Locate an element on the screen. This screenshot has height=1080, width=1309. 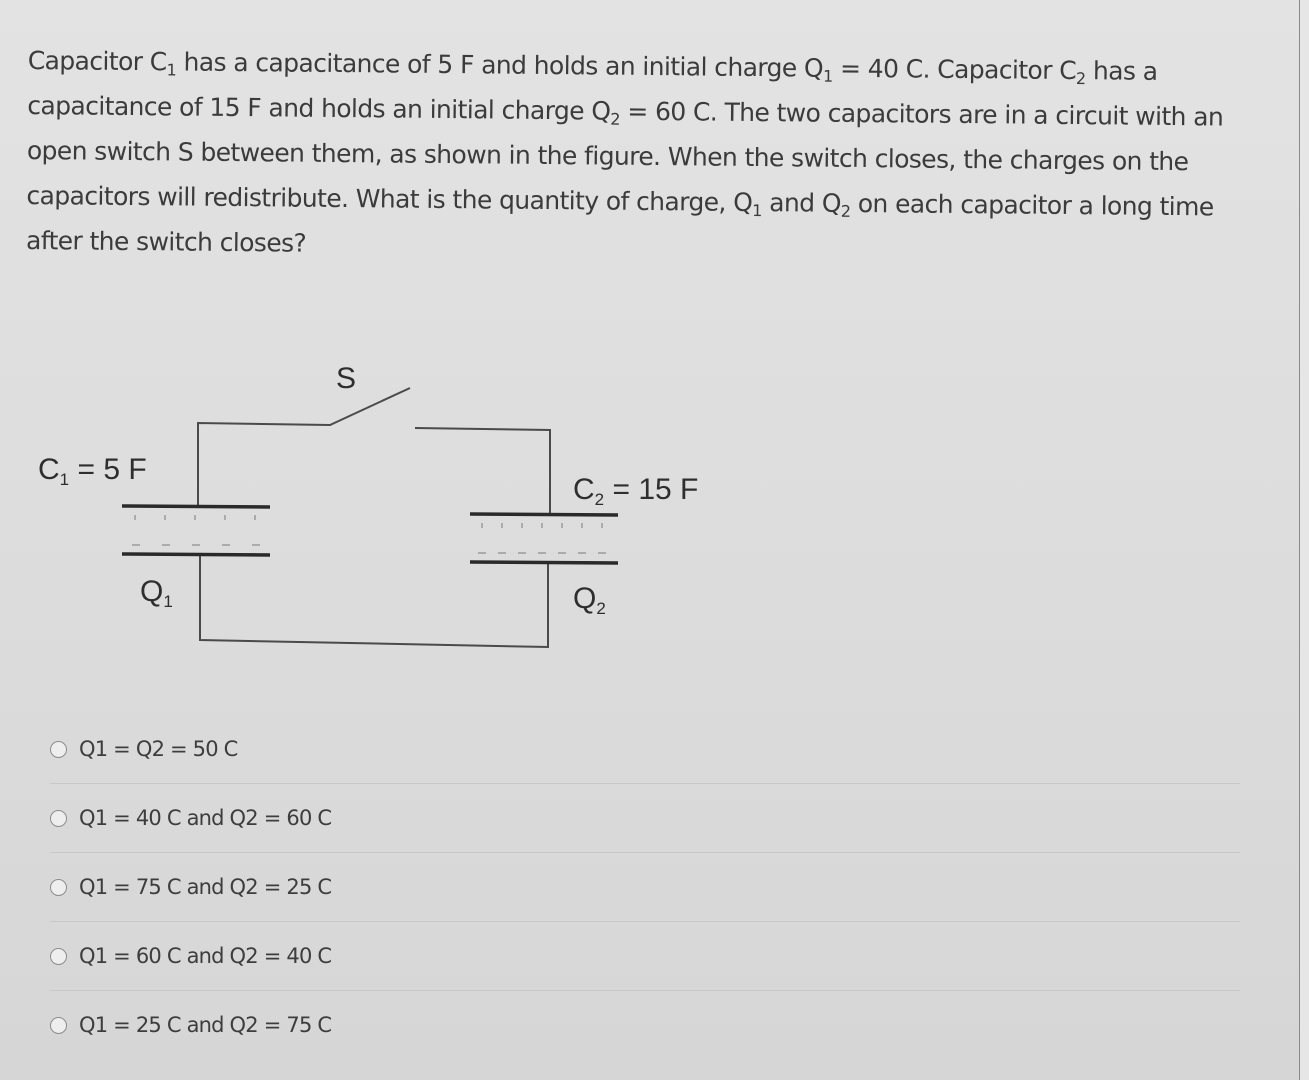
c2-label: C2 = 15 F is located at coordinates (636, 491).